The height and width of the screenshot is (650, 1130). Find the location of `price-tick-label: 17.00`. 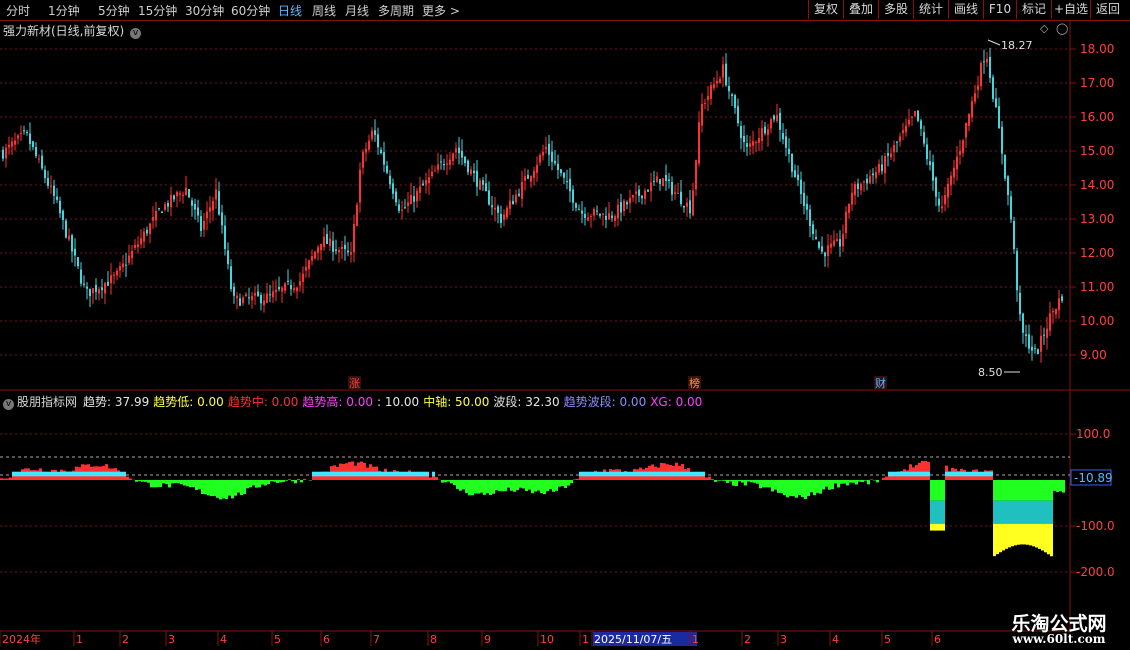

price-tick-label: 17.00 is located at coordinates (1097, 83).